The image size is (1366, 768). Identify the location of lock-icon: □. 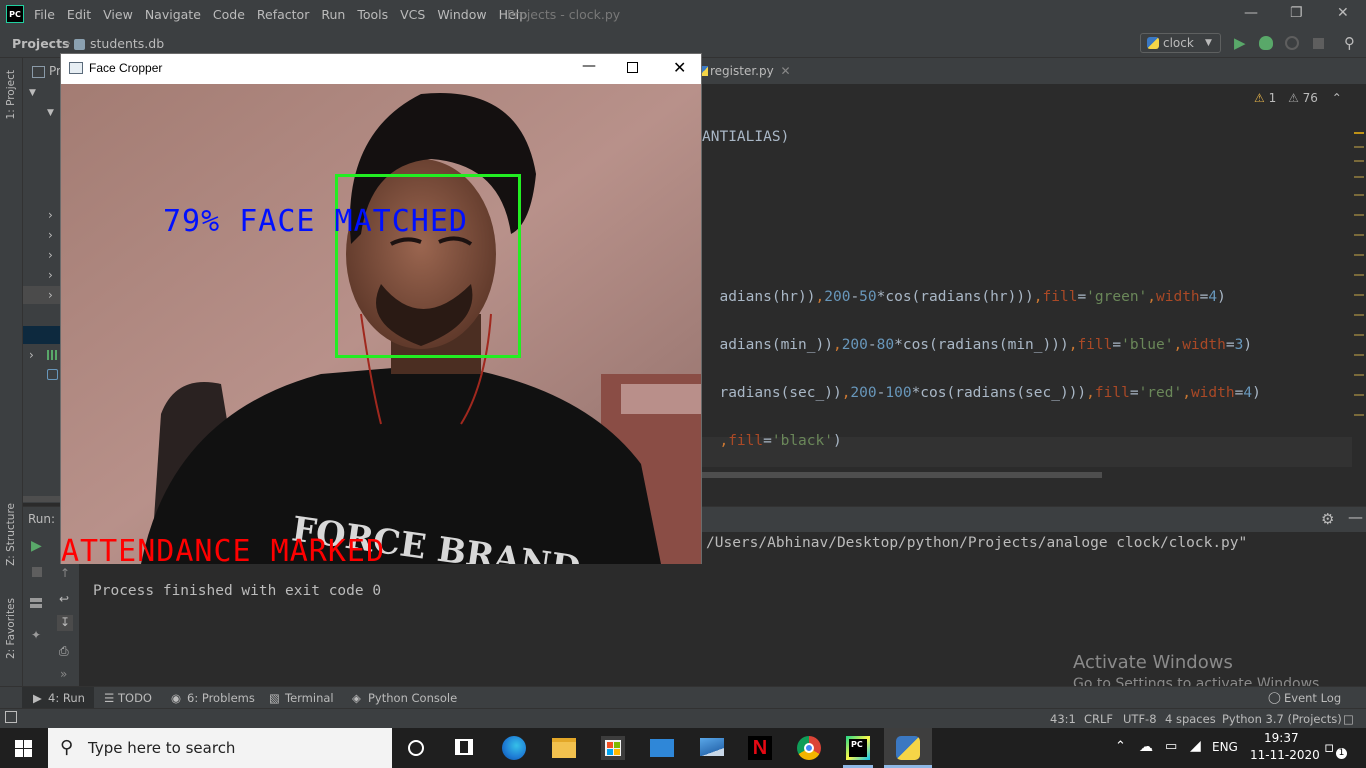
(1348, 719).